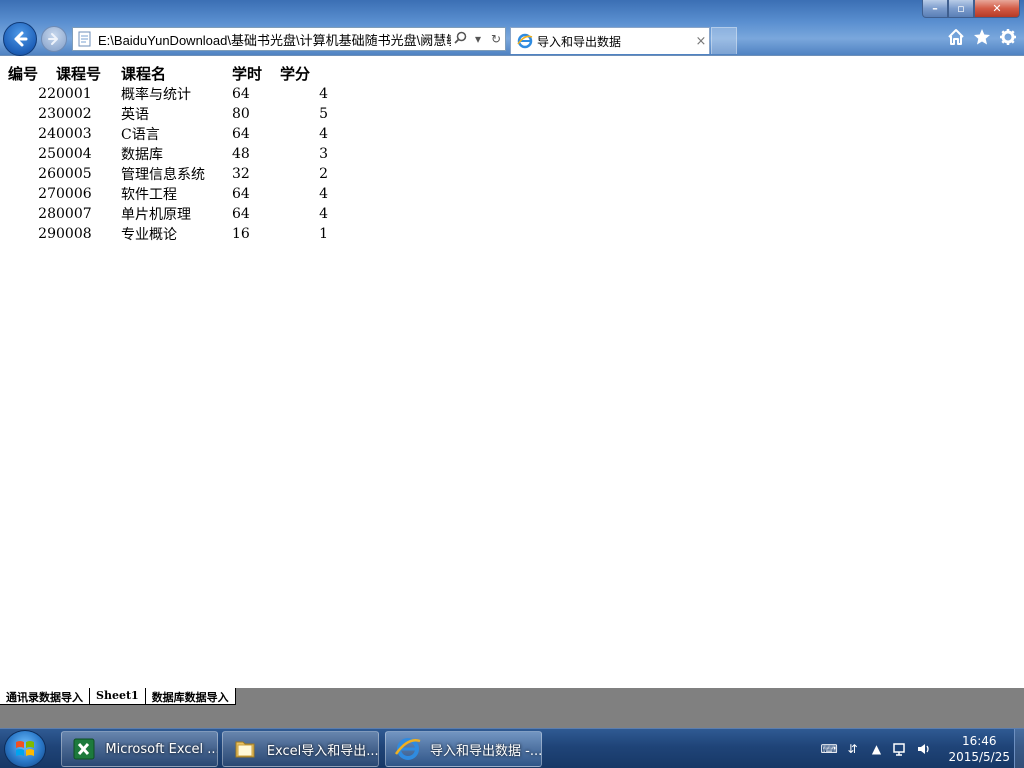 This screenshot has width=1024, height=768. What do you see at coordinates (295, 73) in the screenshot?
I see `header-credit: 学分` at bounding box center [295, 73].